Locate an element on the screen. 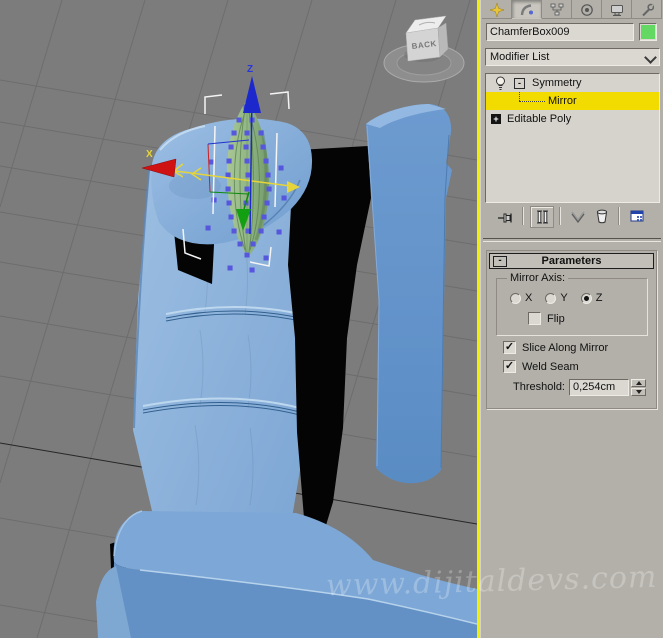 The height and width of the screenshot is (638, 663). weld-seam-checkbox: ✓ is located at coordinates (509, 366).